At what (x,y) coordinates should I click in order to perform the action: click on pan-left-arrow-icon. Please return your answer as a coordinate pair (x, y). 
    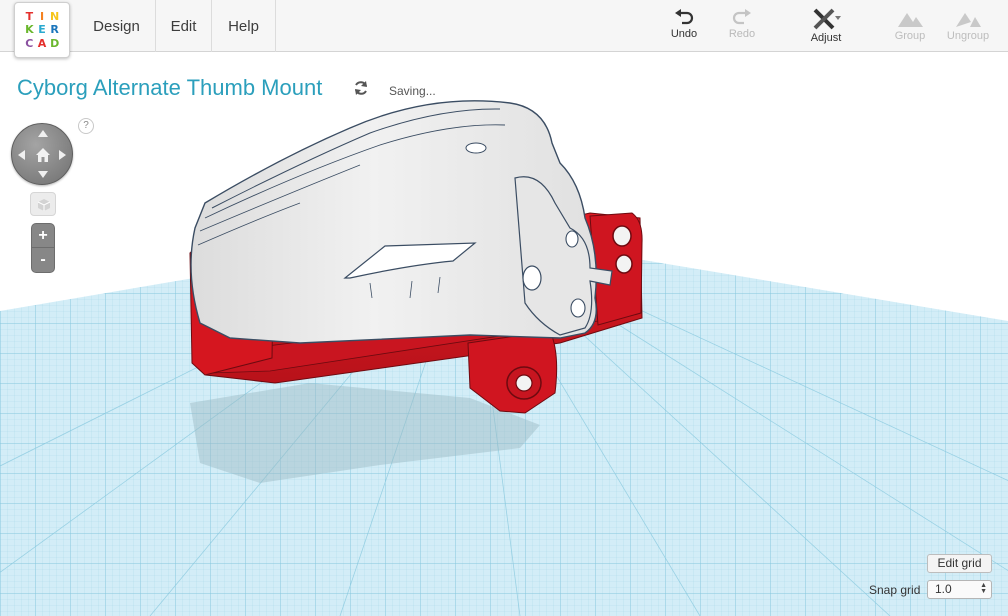
    Looking at the image, I should click on (21, 155).